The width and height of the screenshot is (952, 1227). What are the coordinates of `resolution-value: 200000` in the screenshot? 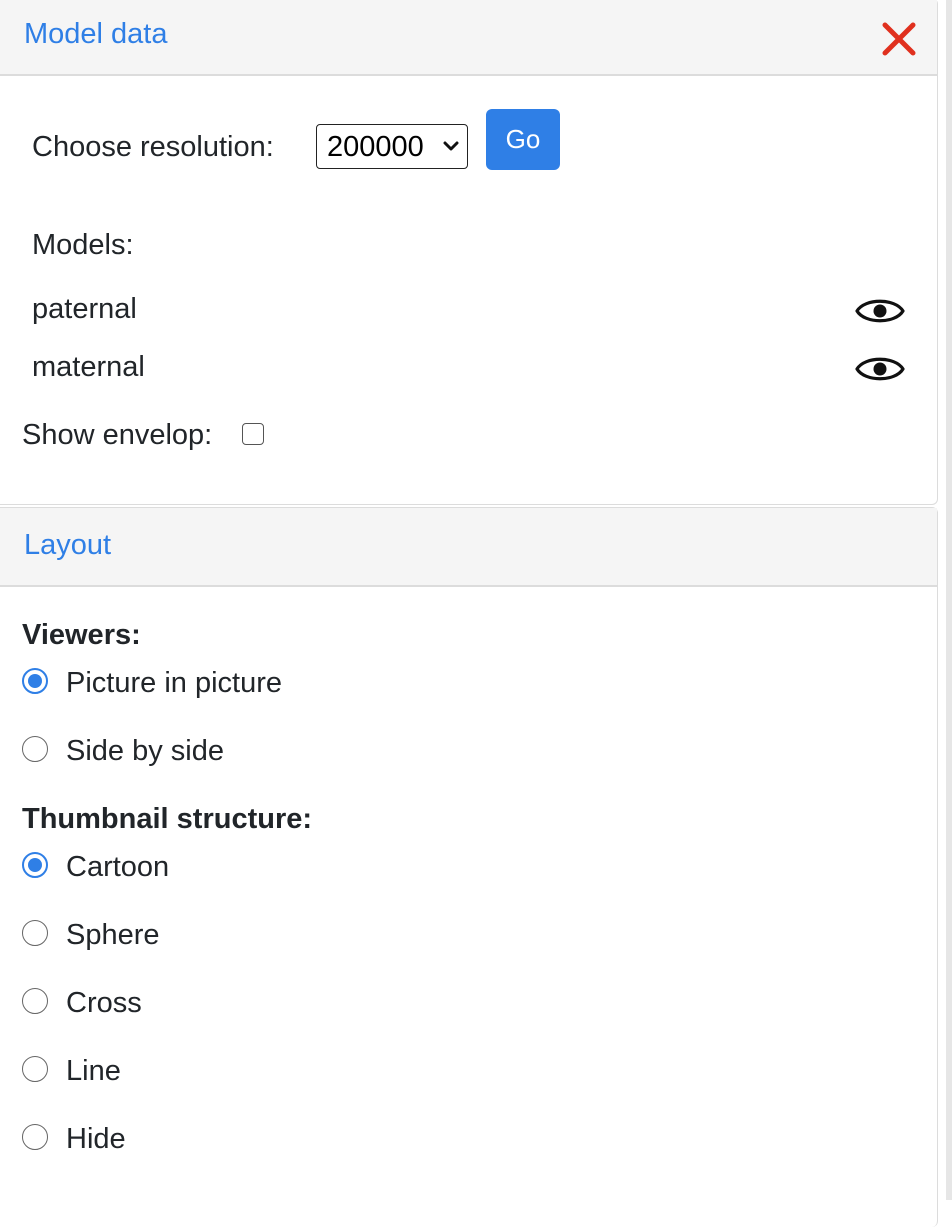 It's located at (375, 147).